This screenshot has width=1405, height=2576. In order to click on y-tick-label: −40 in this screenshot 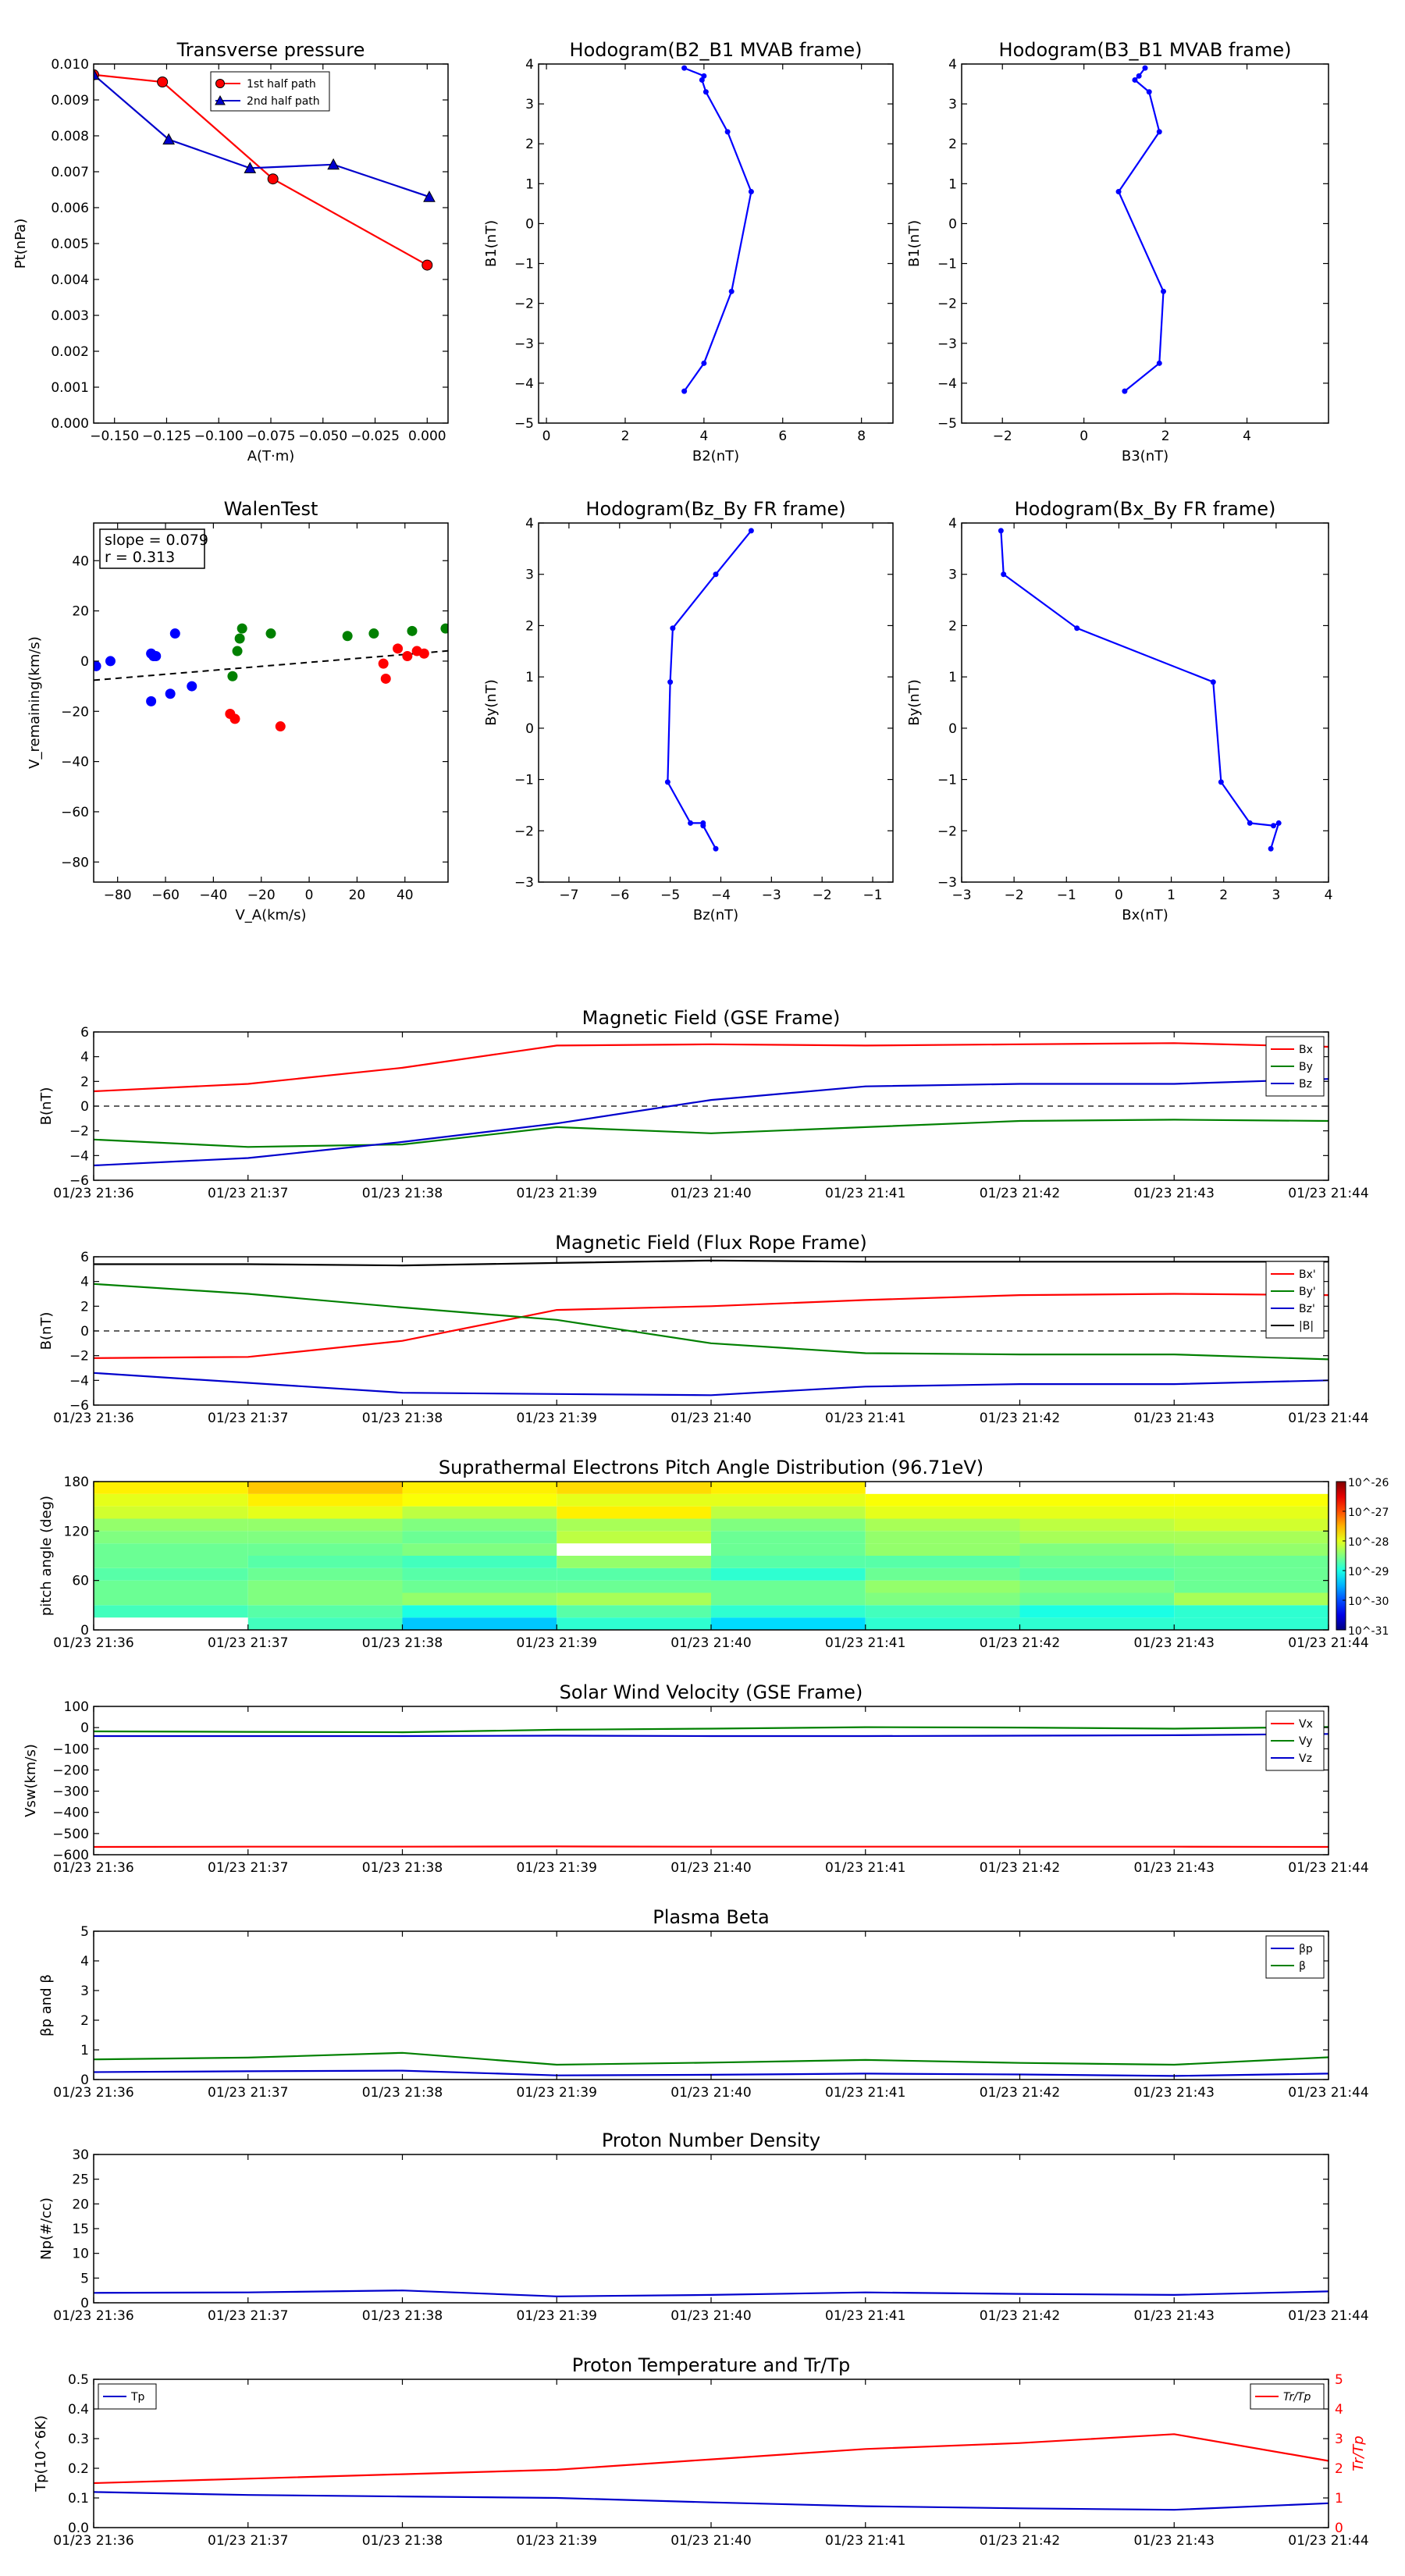, I will do `click(75, 762)`.